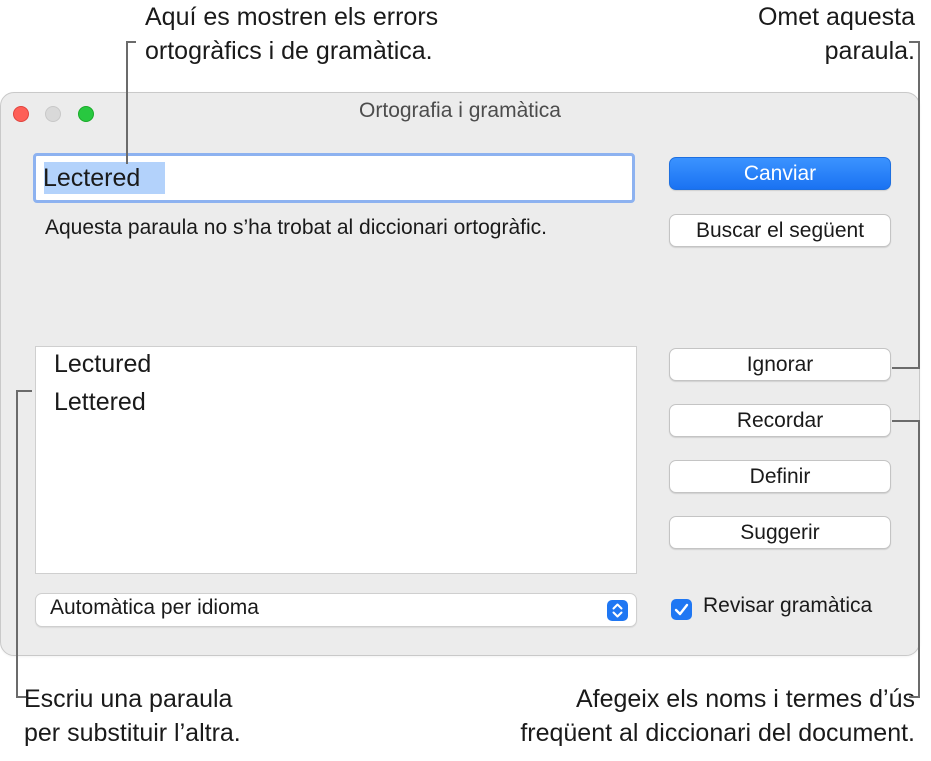 This screenshot has height=761, width=931. Describe the element at coordinates (780, 532) in the screenshot. I see `guess-button: Suggerir` at that location.